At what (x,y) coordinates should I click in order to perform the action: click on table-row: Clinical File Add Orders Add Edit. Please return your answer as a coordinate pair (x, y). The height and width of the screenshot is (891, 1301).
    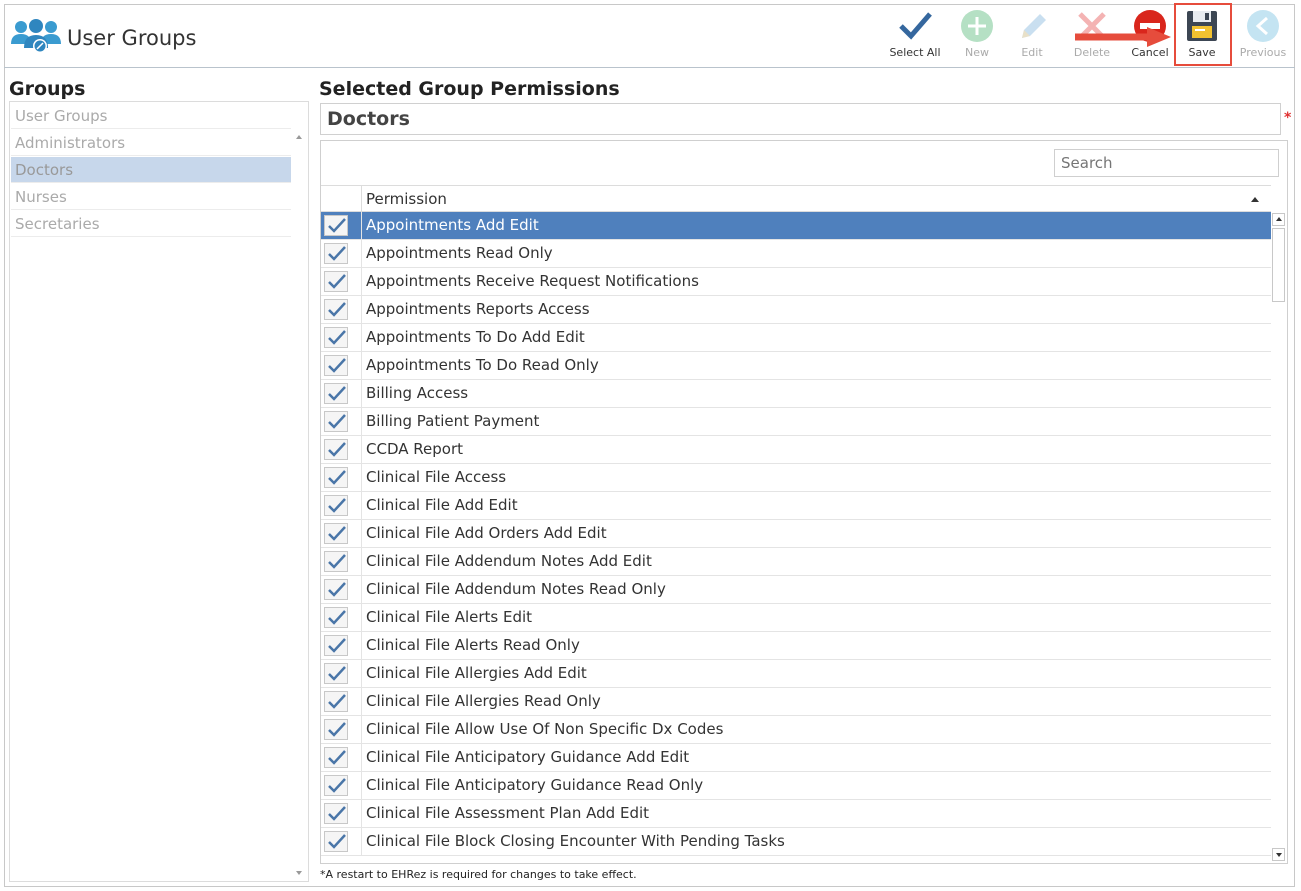
    Looking at the image, I should click on (796, 534).